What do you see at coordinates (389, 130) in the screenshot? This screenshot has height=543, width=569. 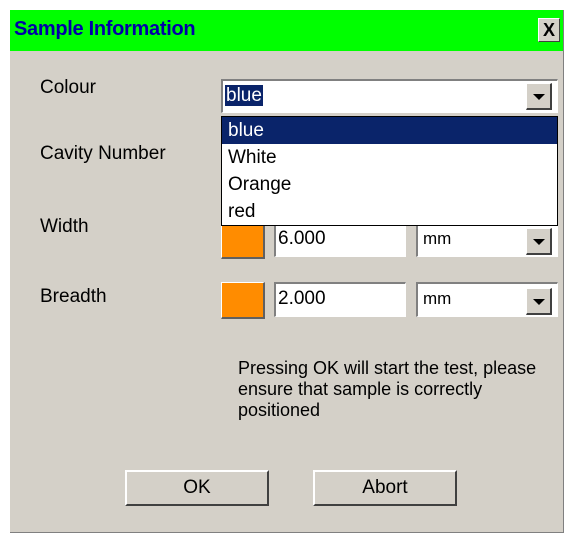 I see `colour-option-blue: blue` at bounding box center [389, 130].